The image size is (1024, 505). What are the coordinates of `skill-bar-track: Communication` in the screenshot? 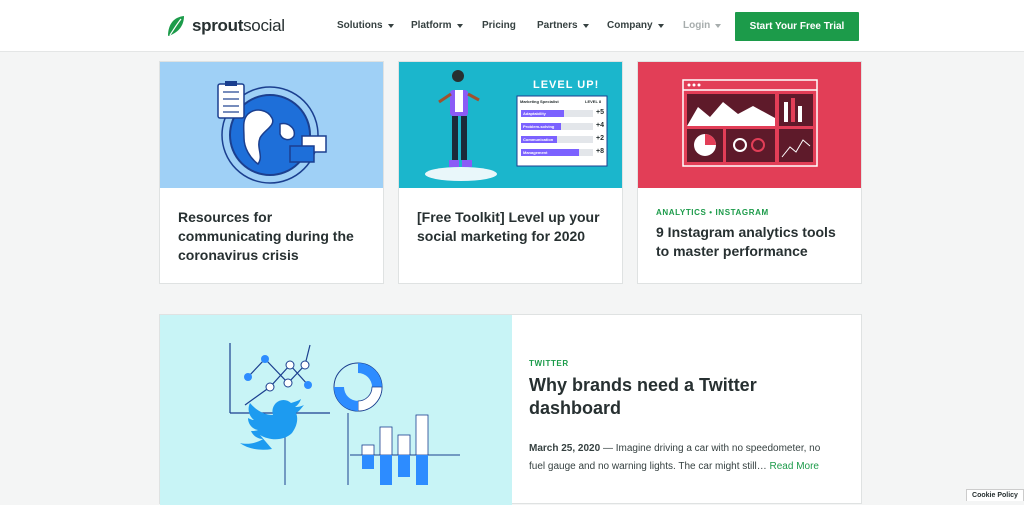 It's located at (557, 139).